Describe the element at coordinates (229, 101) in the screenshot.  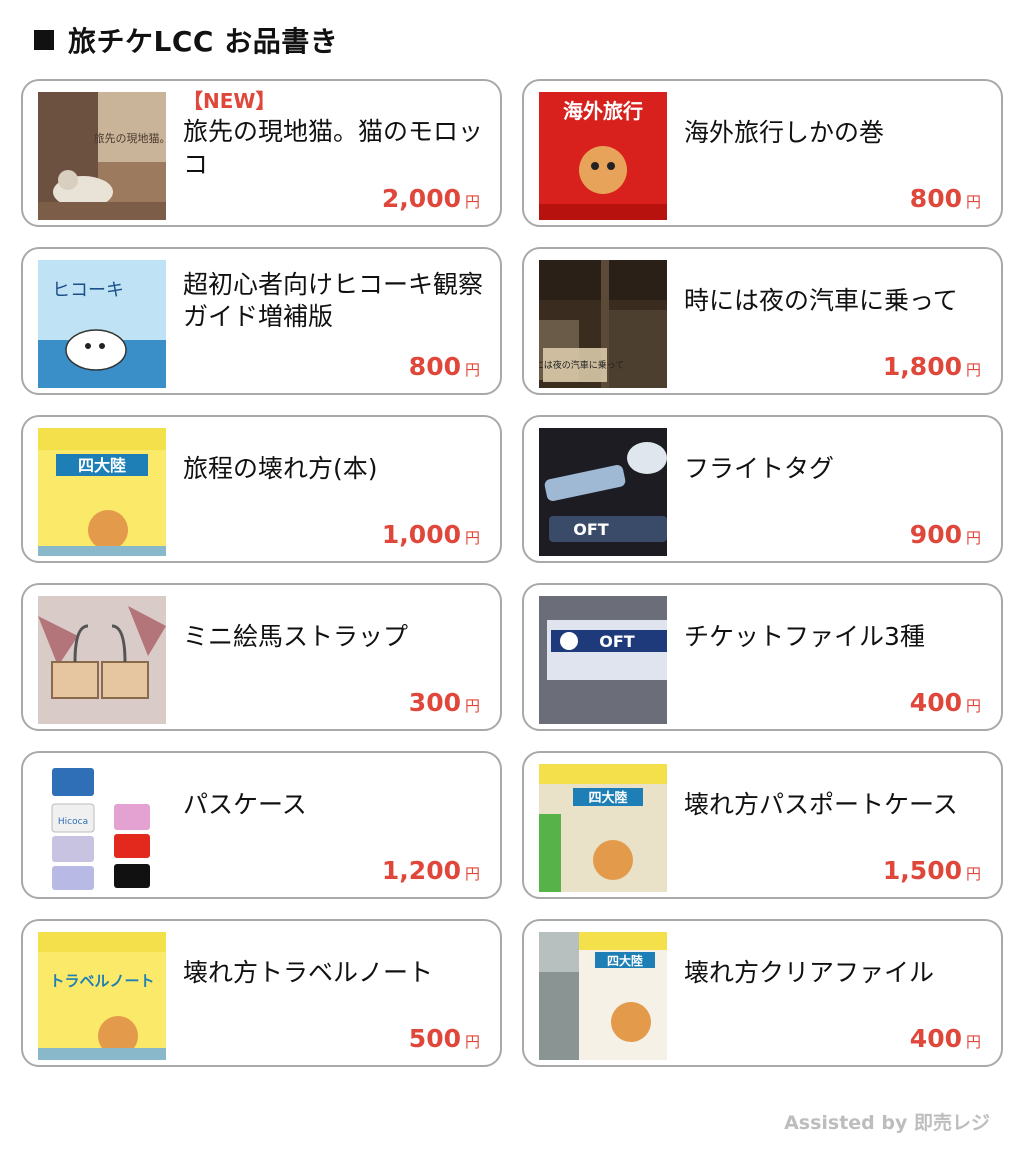
I see `new-badge: 【NEW】` at that location.